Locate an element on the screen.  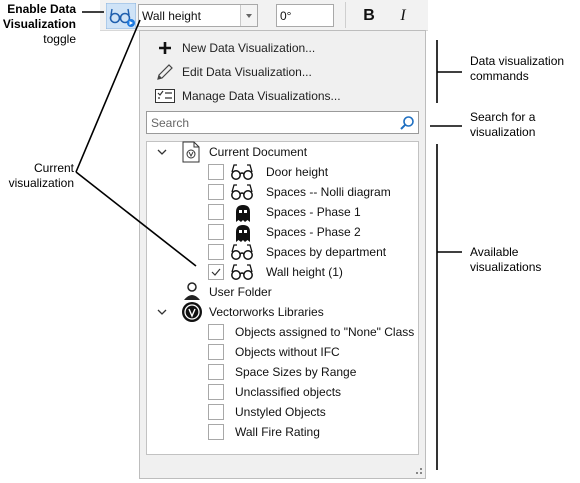
callout-enable-line2: Visualization is located at coordinates (39, 24).